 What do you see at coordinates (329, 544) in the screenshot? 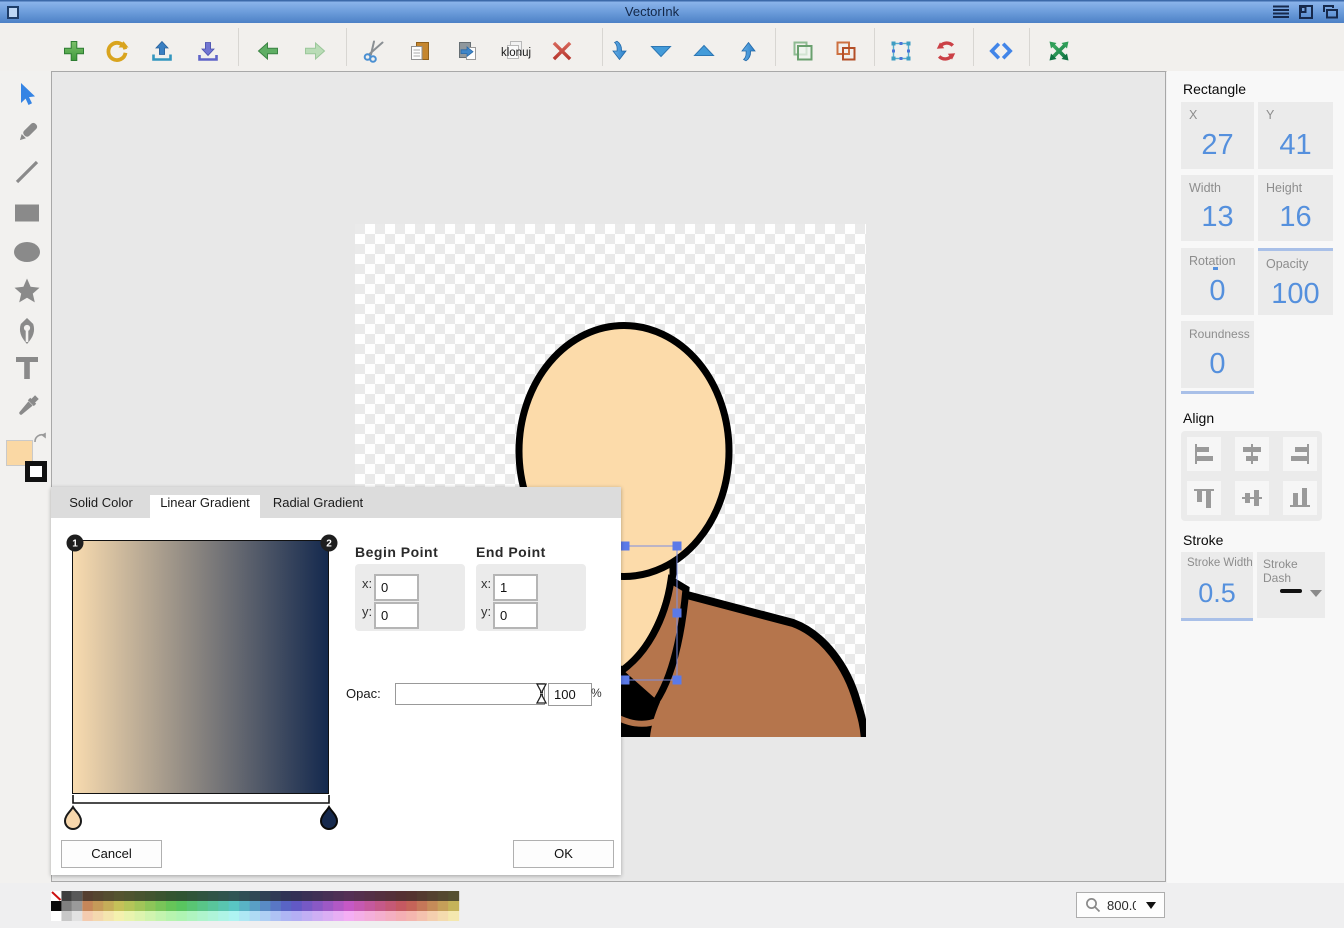
I see `svg-text: 2` at bounding box center [329, 544].